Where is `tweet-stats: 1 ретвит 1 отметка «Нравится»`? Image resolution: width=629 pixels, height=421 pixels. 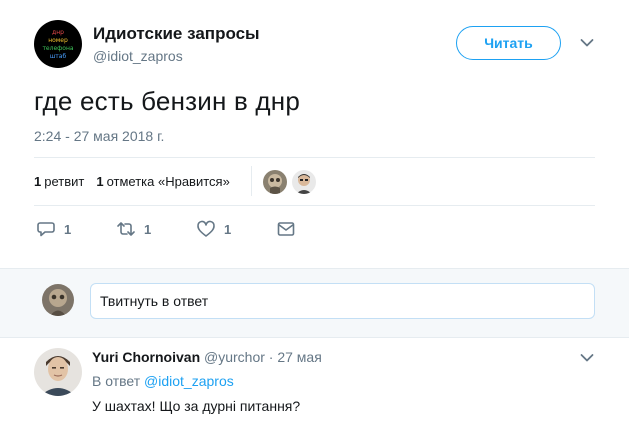 tweet-stats: 1 ретвит 1 отметка «Нравится» is located at coordinates (136, 181).